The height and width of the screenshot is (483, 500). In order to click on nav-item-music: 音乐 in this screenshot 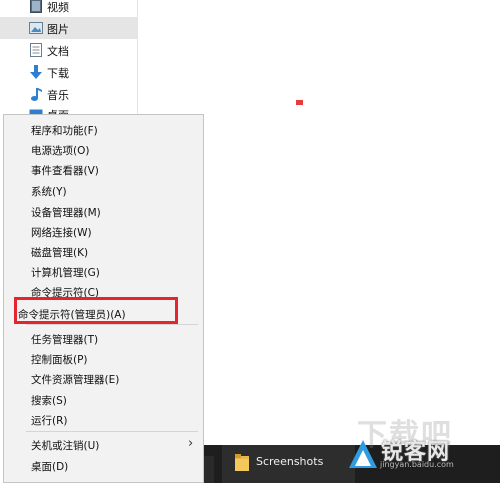, I will do `click(68, 94)`.